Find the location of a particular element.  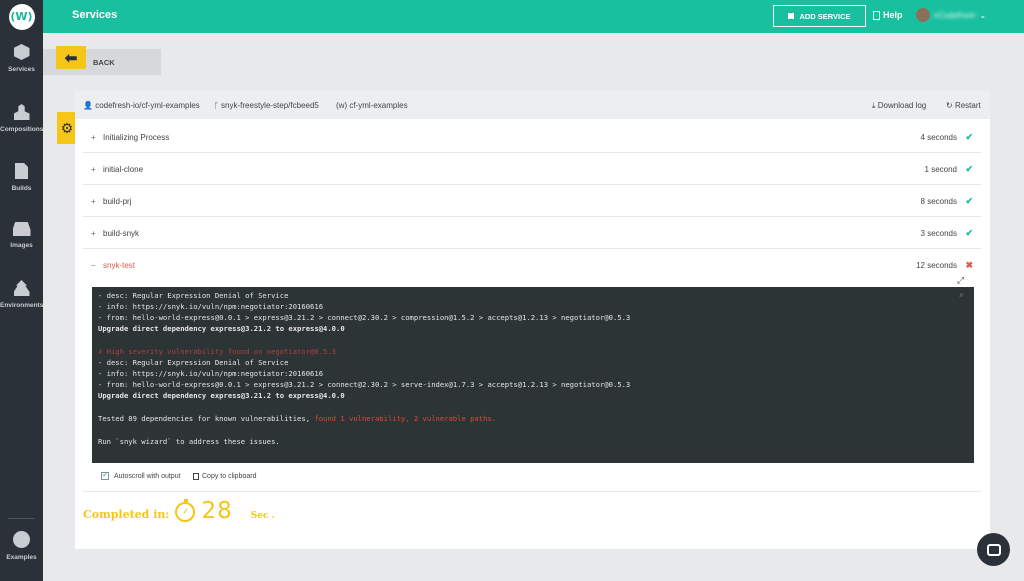

service-info: (w) cf-yml-examples is located at coordinates (372, 105).